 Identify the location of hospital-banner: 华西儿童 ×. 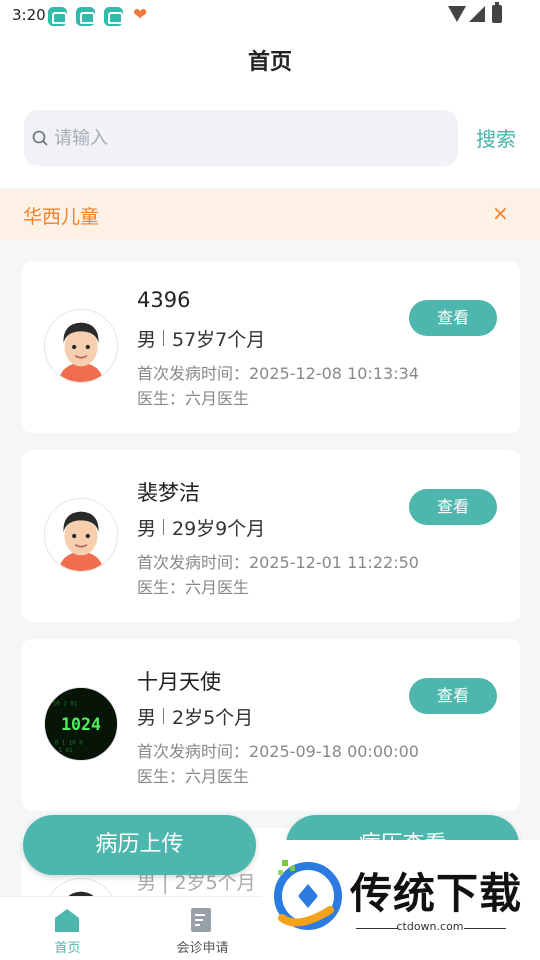
(270, 215).